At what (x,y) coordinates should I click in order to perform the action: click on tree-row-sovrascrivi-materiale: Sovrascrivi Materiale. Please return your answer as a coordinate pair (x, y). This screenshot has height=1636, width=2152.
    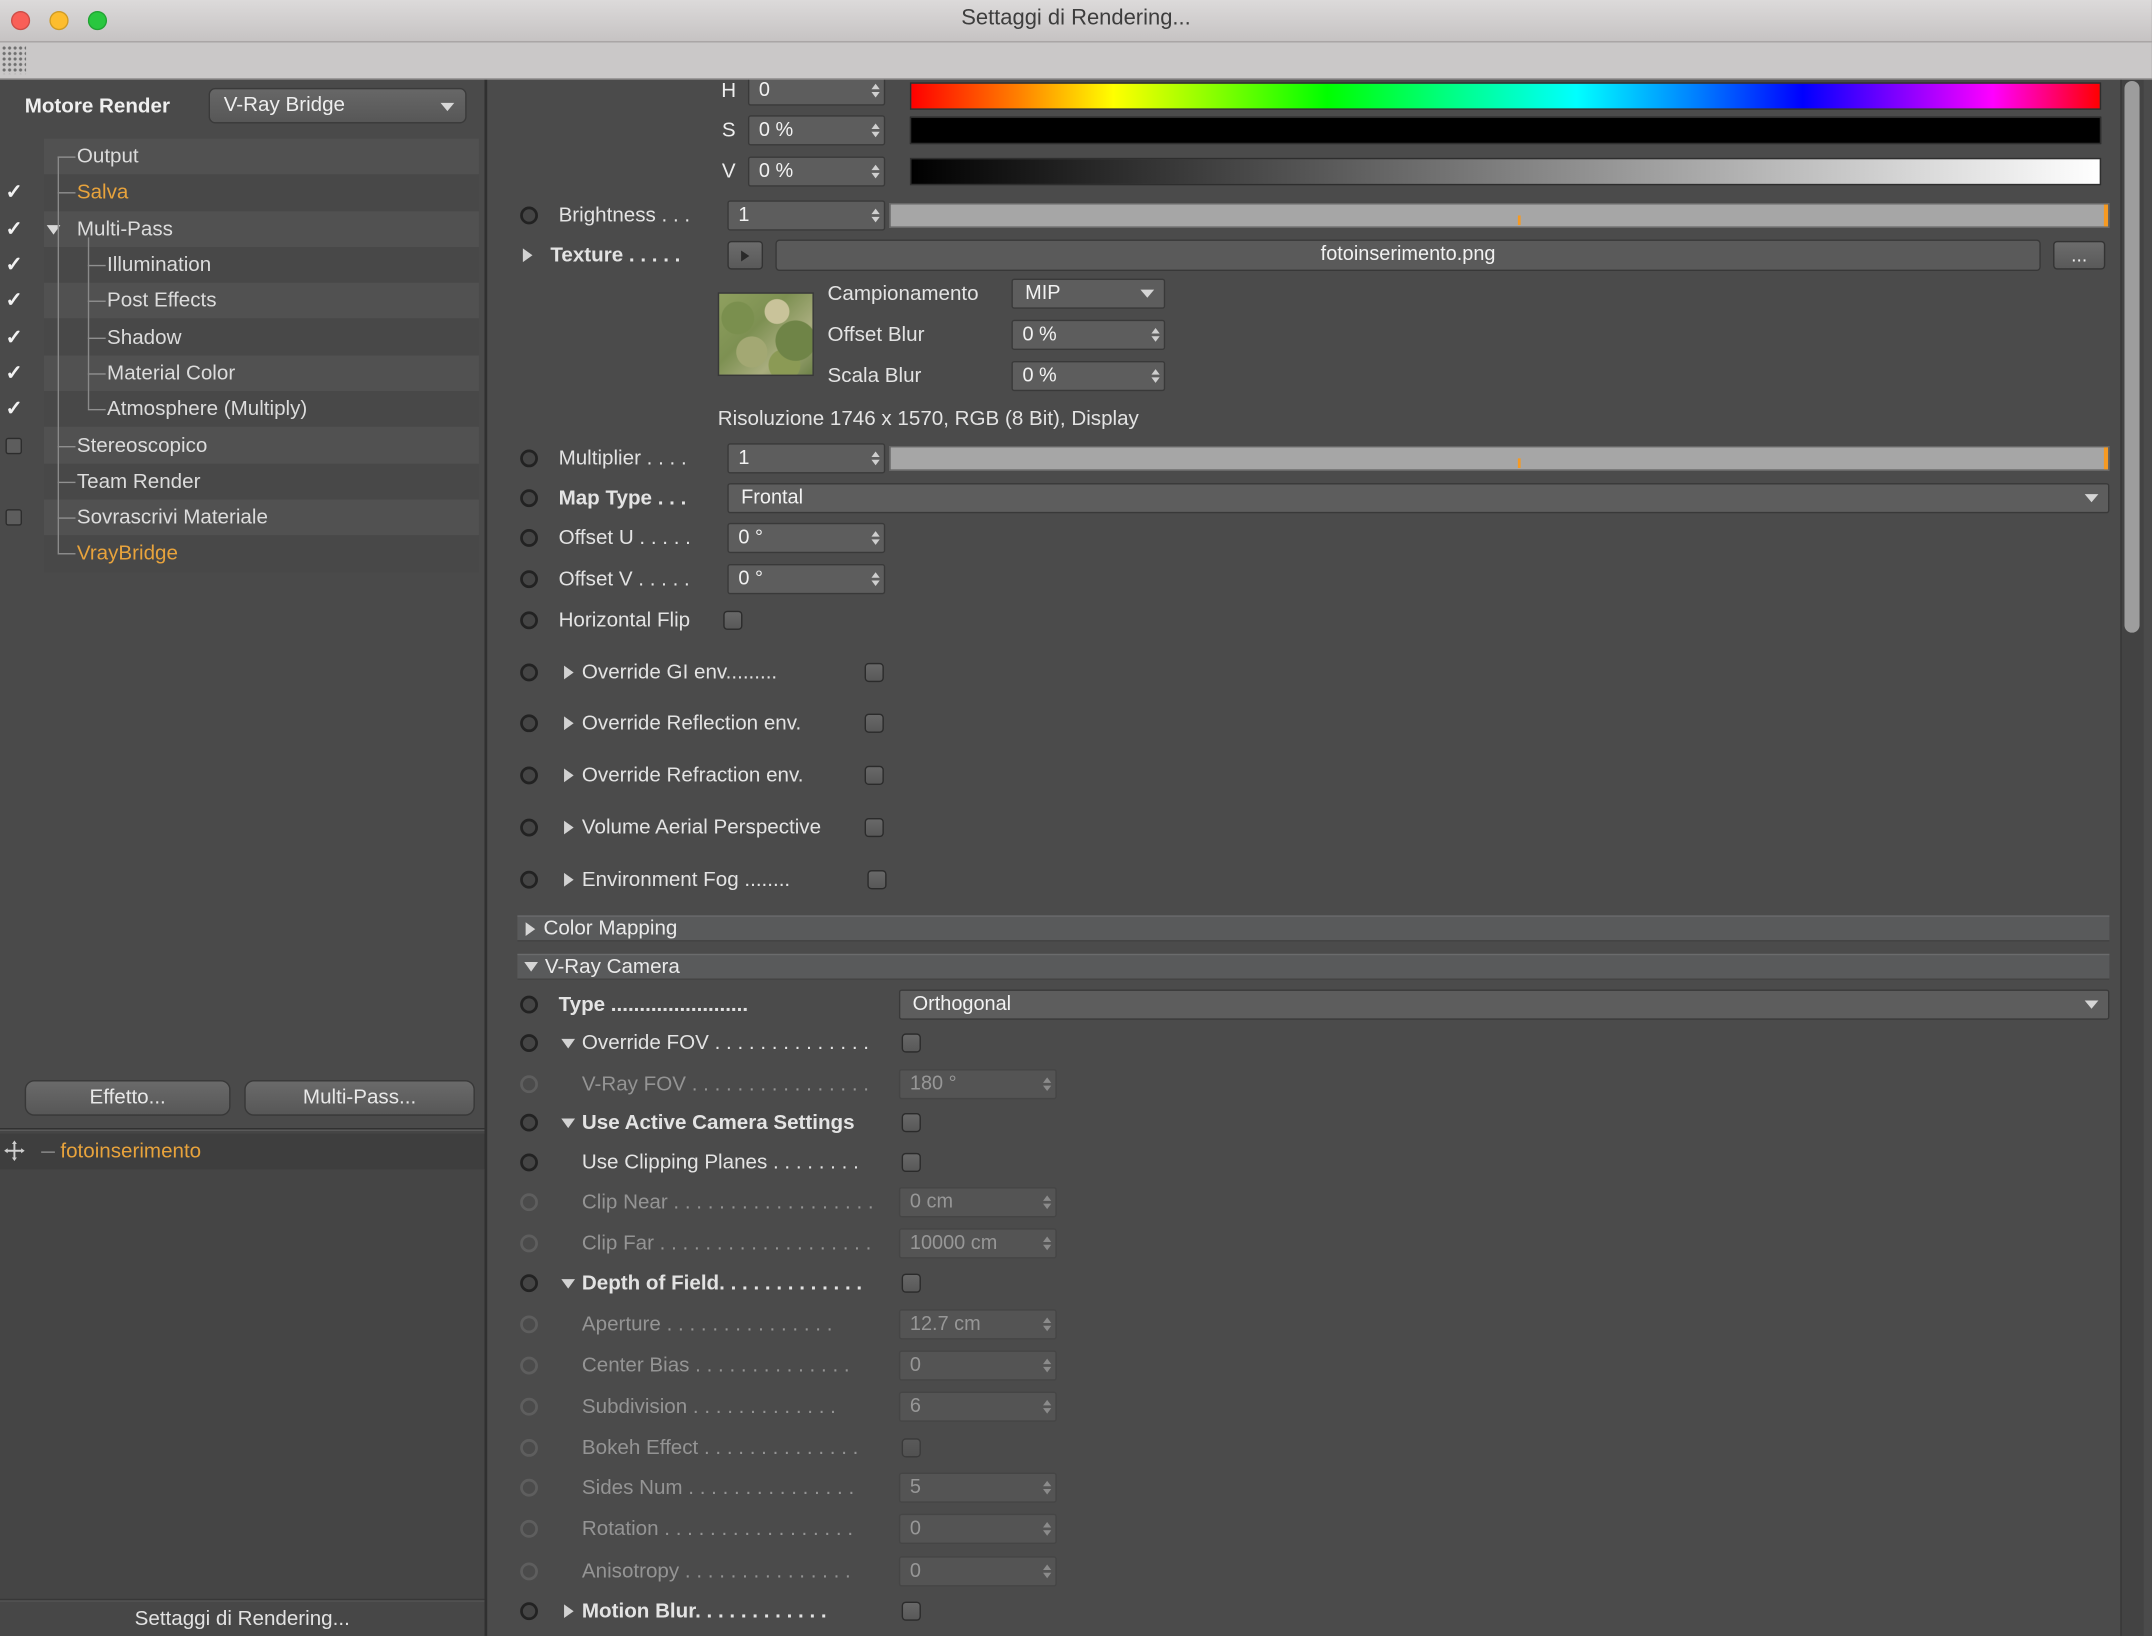
    Looking at the image, I should click on (243, 517).